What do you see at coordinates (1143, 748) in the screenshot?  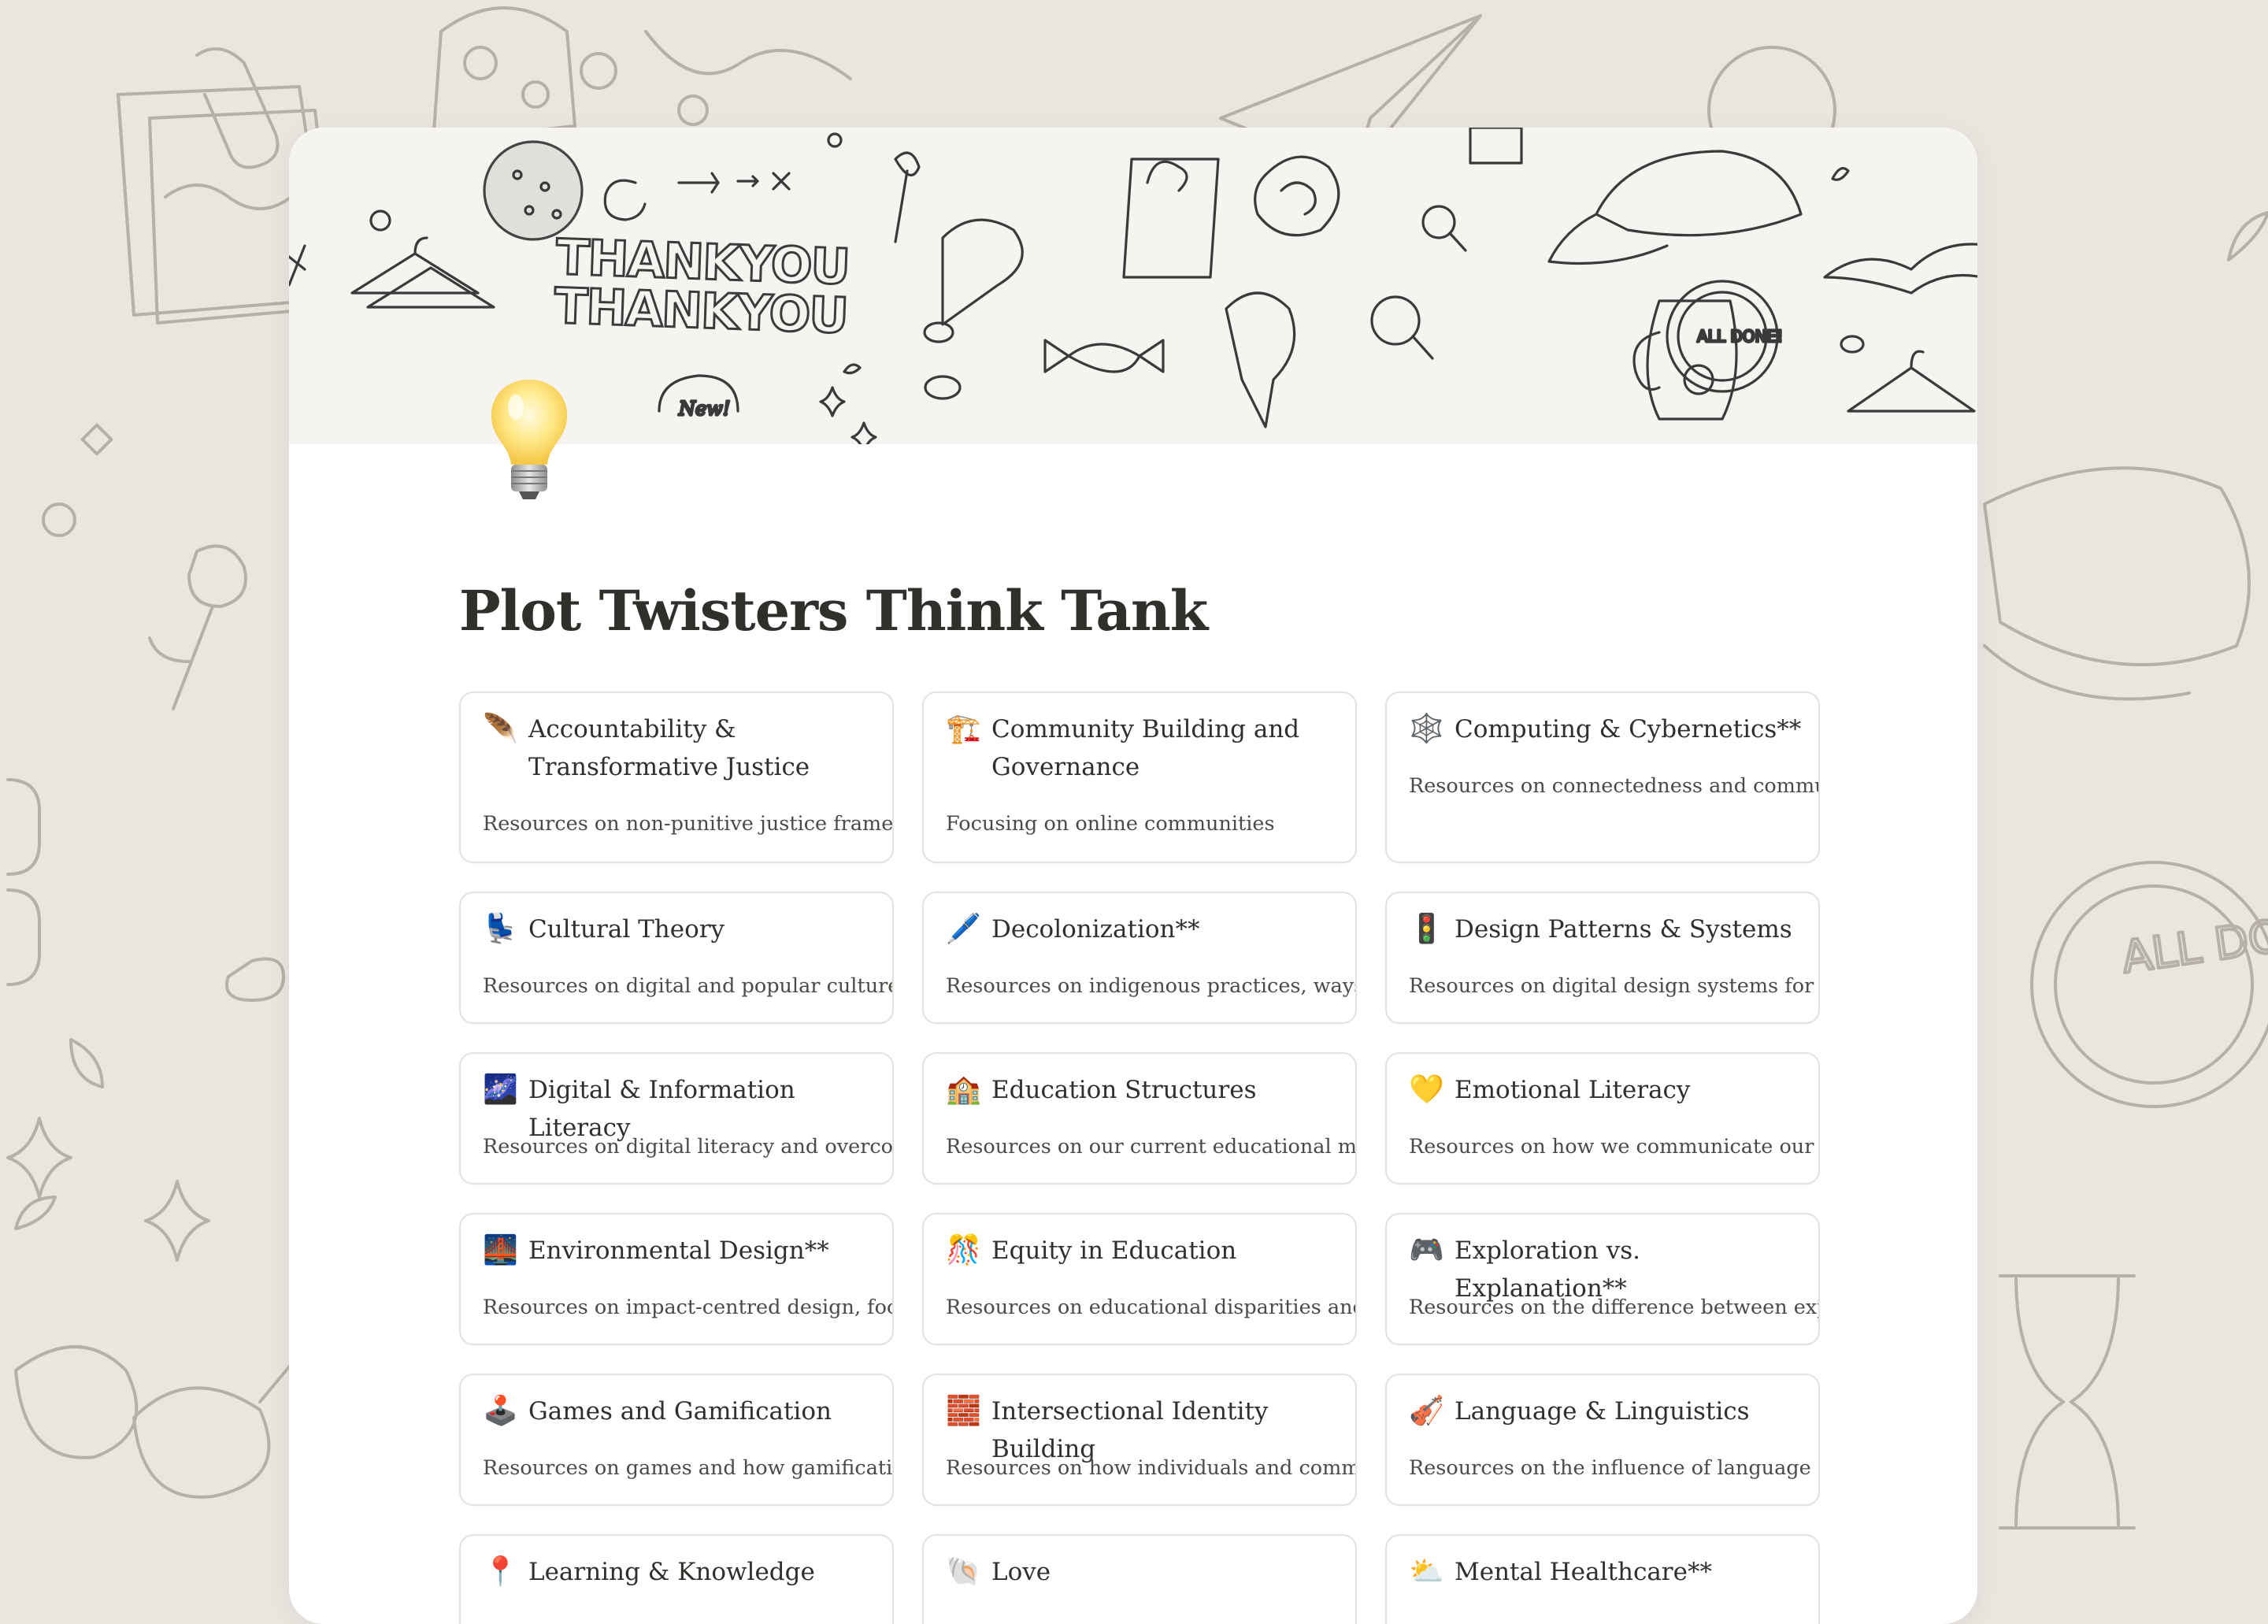 I see `card-title: 🏗️ Community Building and Governance` at bounding box center [1143, 748].